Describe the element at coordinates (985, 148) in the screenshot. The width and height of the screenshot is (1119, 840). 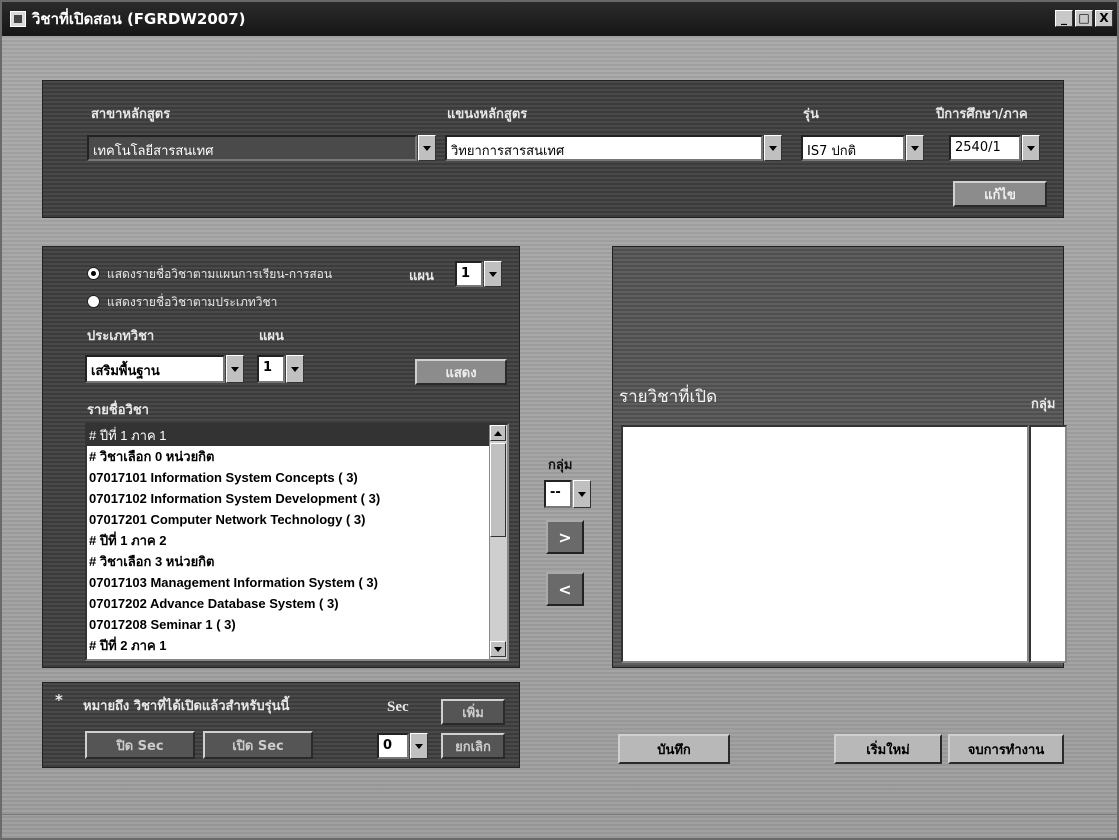
I see `year-term-select: 2540/1` at that location.